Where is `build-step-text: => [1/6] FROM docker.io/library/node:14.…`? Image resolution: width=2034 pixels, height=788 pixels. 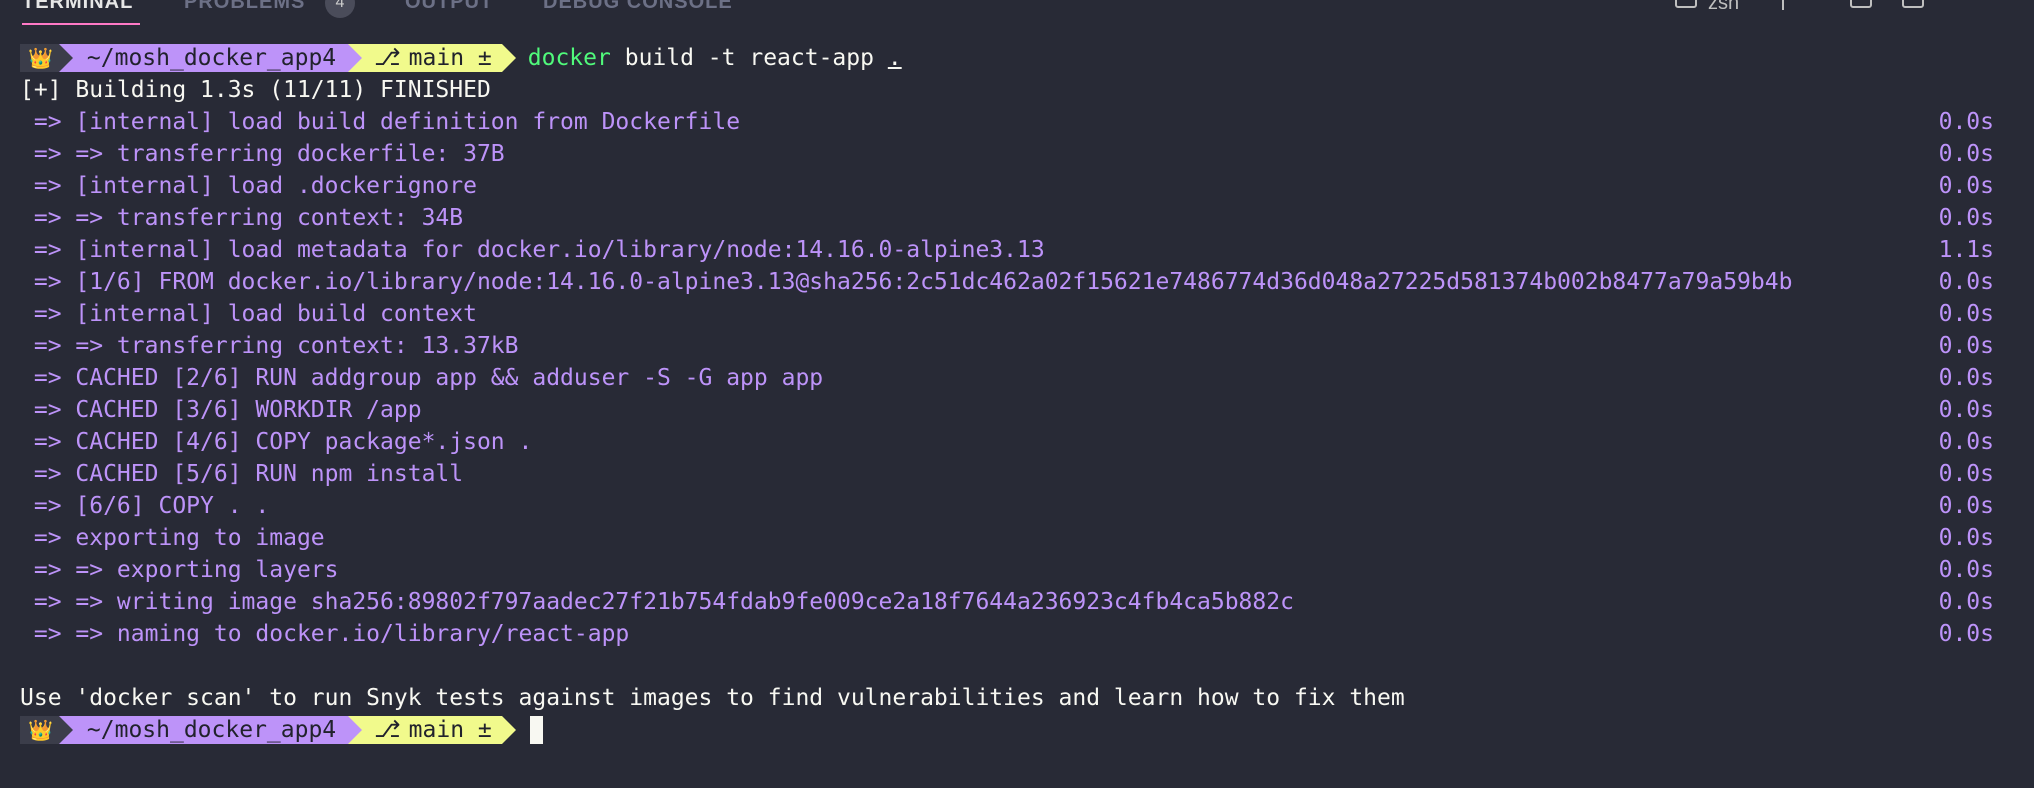 build-step-text: => [1/6] FROM docker.io/library/node:14.… is located at coordinates (906, 282).